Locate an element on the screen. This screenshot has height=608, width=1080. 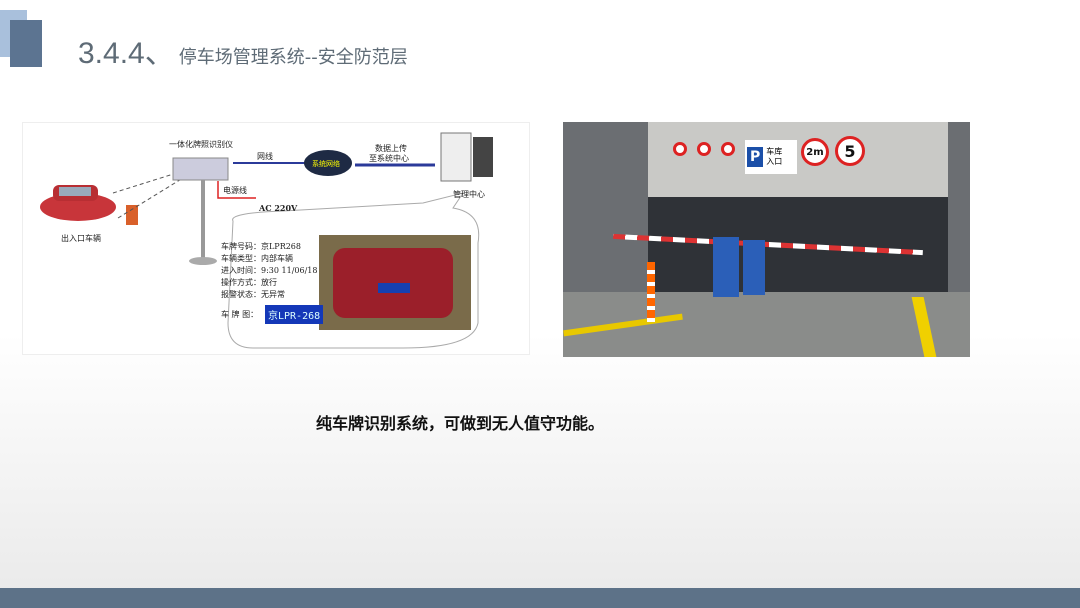
height-limit-sign: 2m is located at coordinates (815, 152).